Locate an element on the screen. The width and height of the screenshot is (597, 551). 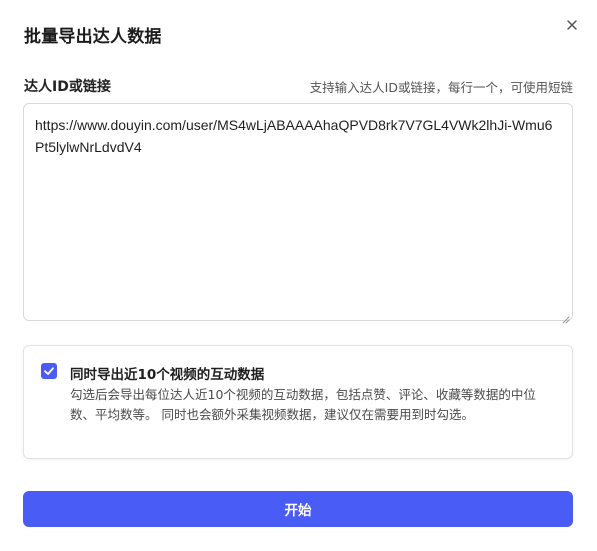
export-video-data-checkbox is located at coordinates (49, 371).